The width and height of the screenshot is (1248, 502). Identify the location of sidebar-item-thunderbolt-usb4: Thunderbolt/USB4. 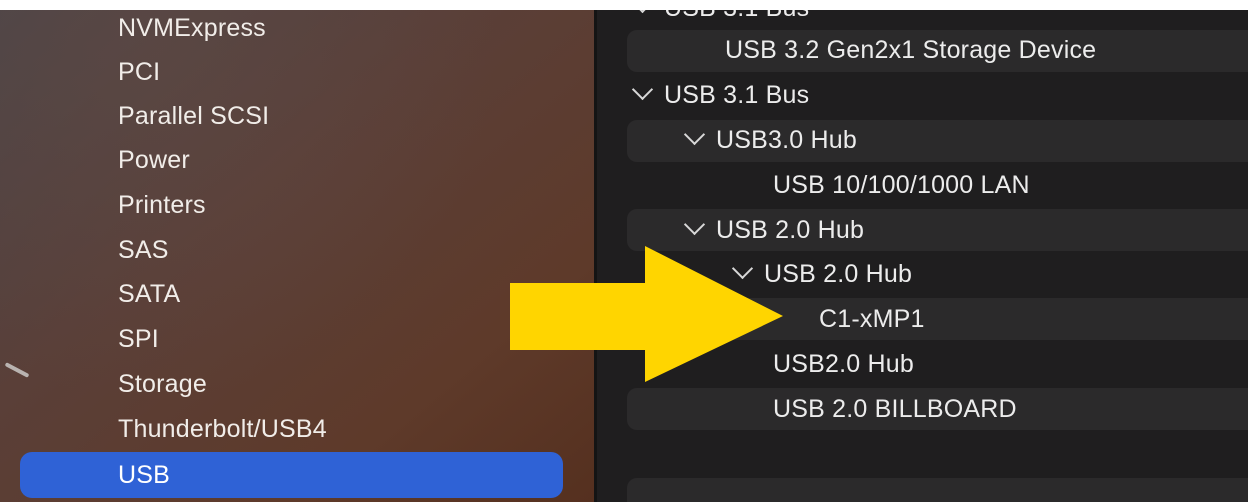
(222, 429).